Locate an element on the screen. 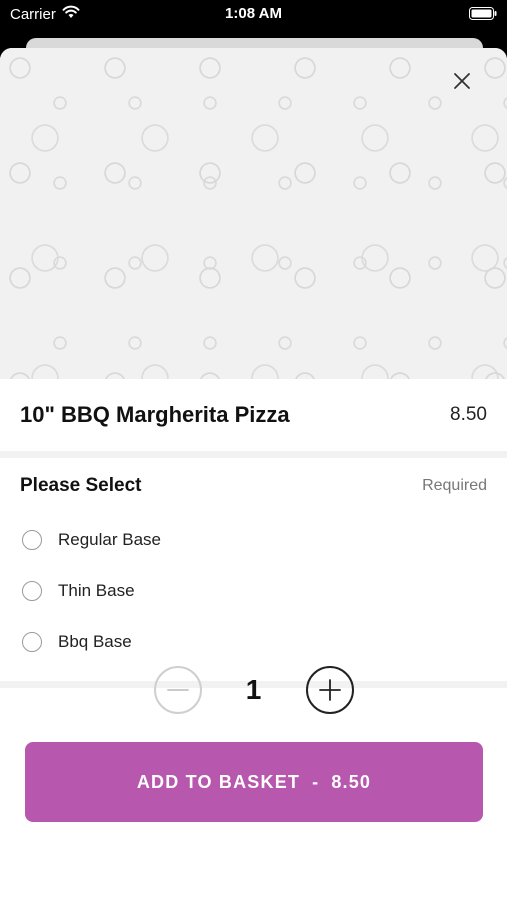 The width and height of the screenshot is (507, 900). divider is located at coordinates (253, 454).